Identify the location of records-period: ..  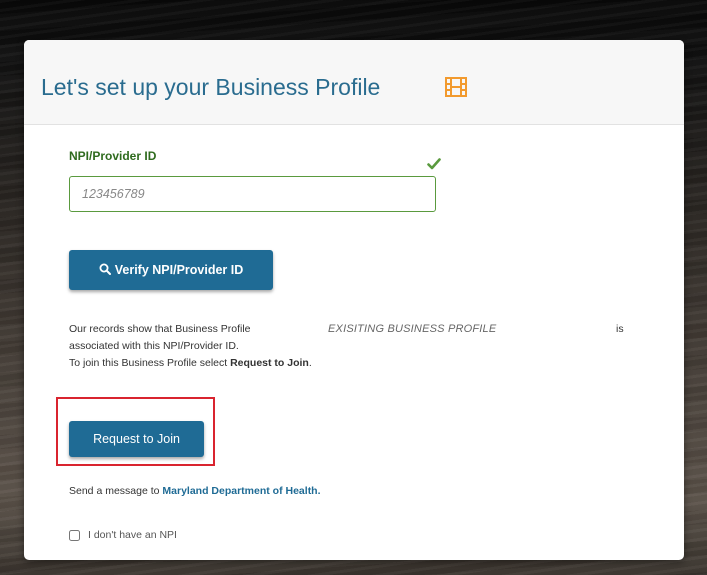
(310, 363).